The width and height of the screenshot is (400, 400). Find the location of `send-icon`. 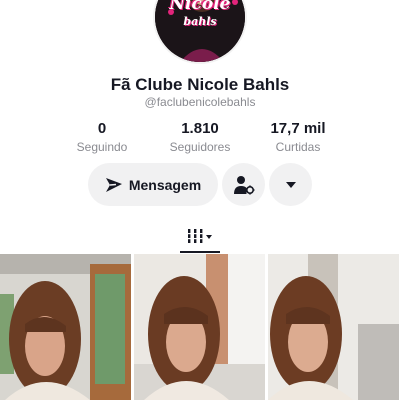

send-icon is located at coordinates (113, 184).